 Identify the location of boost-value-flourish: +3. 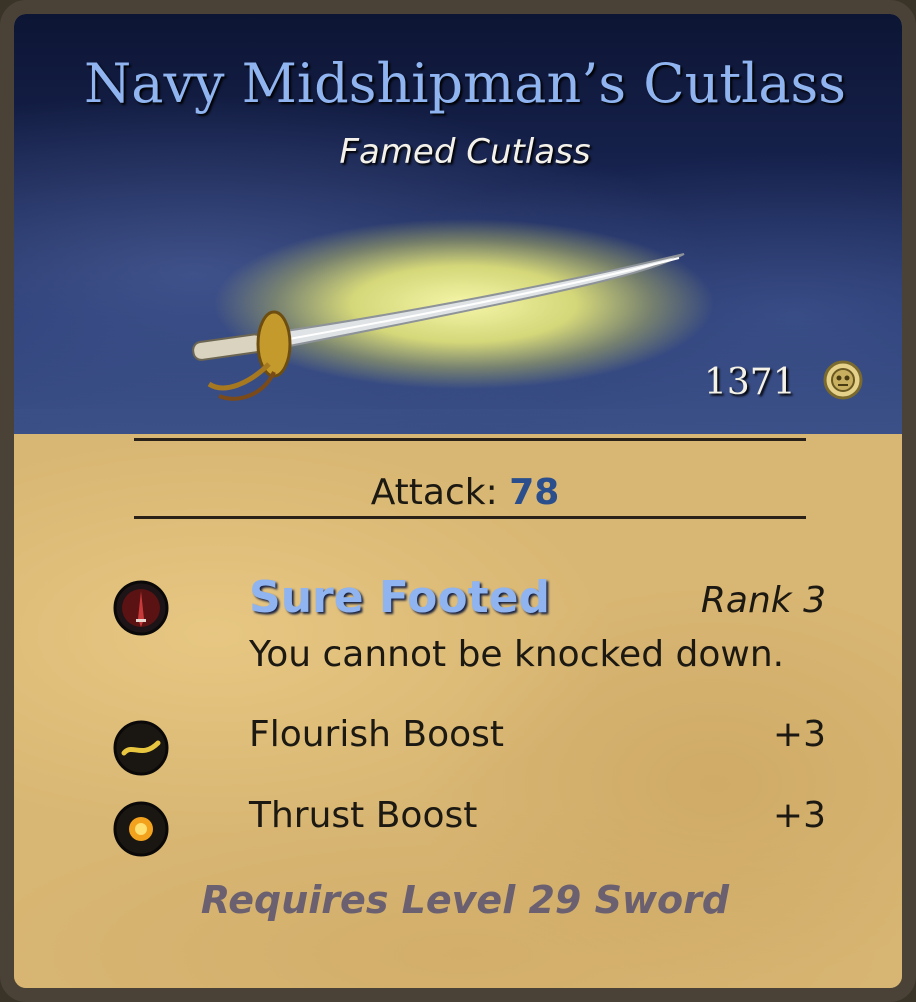
(799, 734).